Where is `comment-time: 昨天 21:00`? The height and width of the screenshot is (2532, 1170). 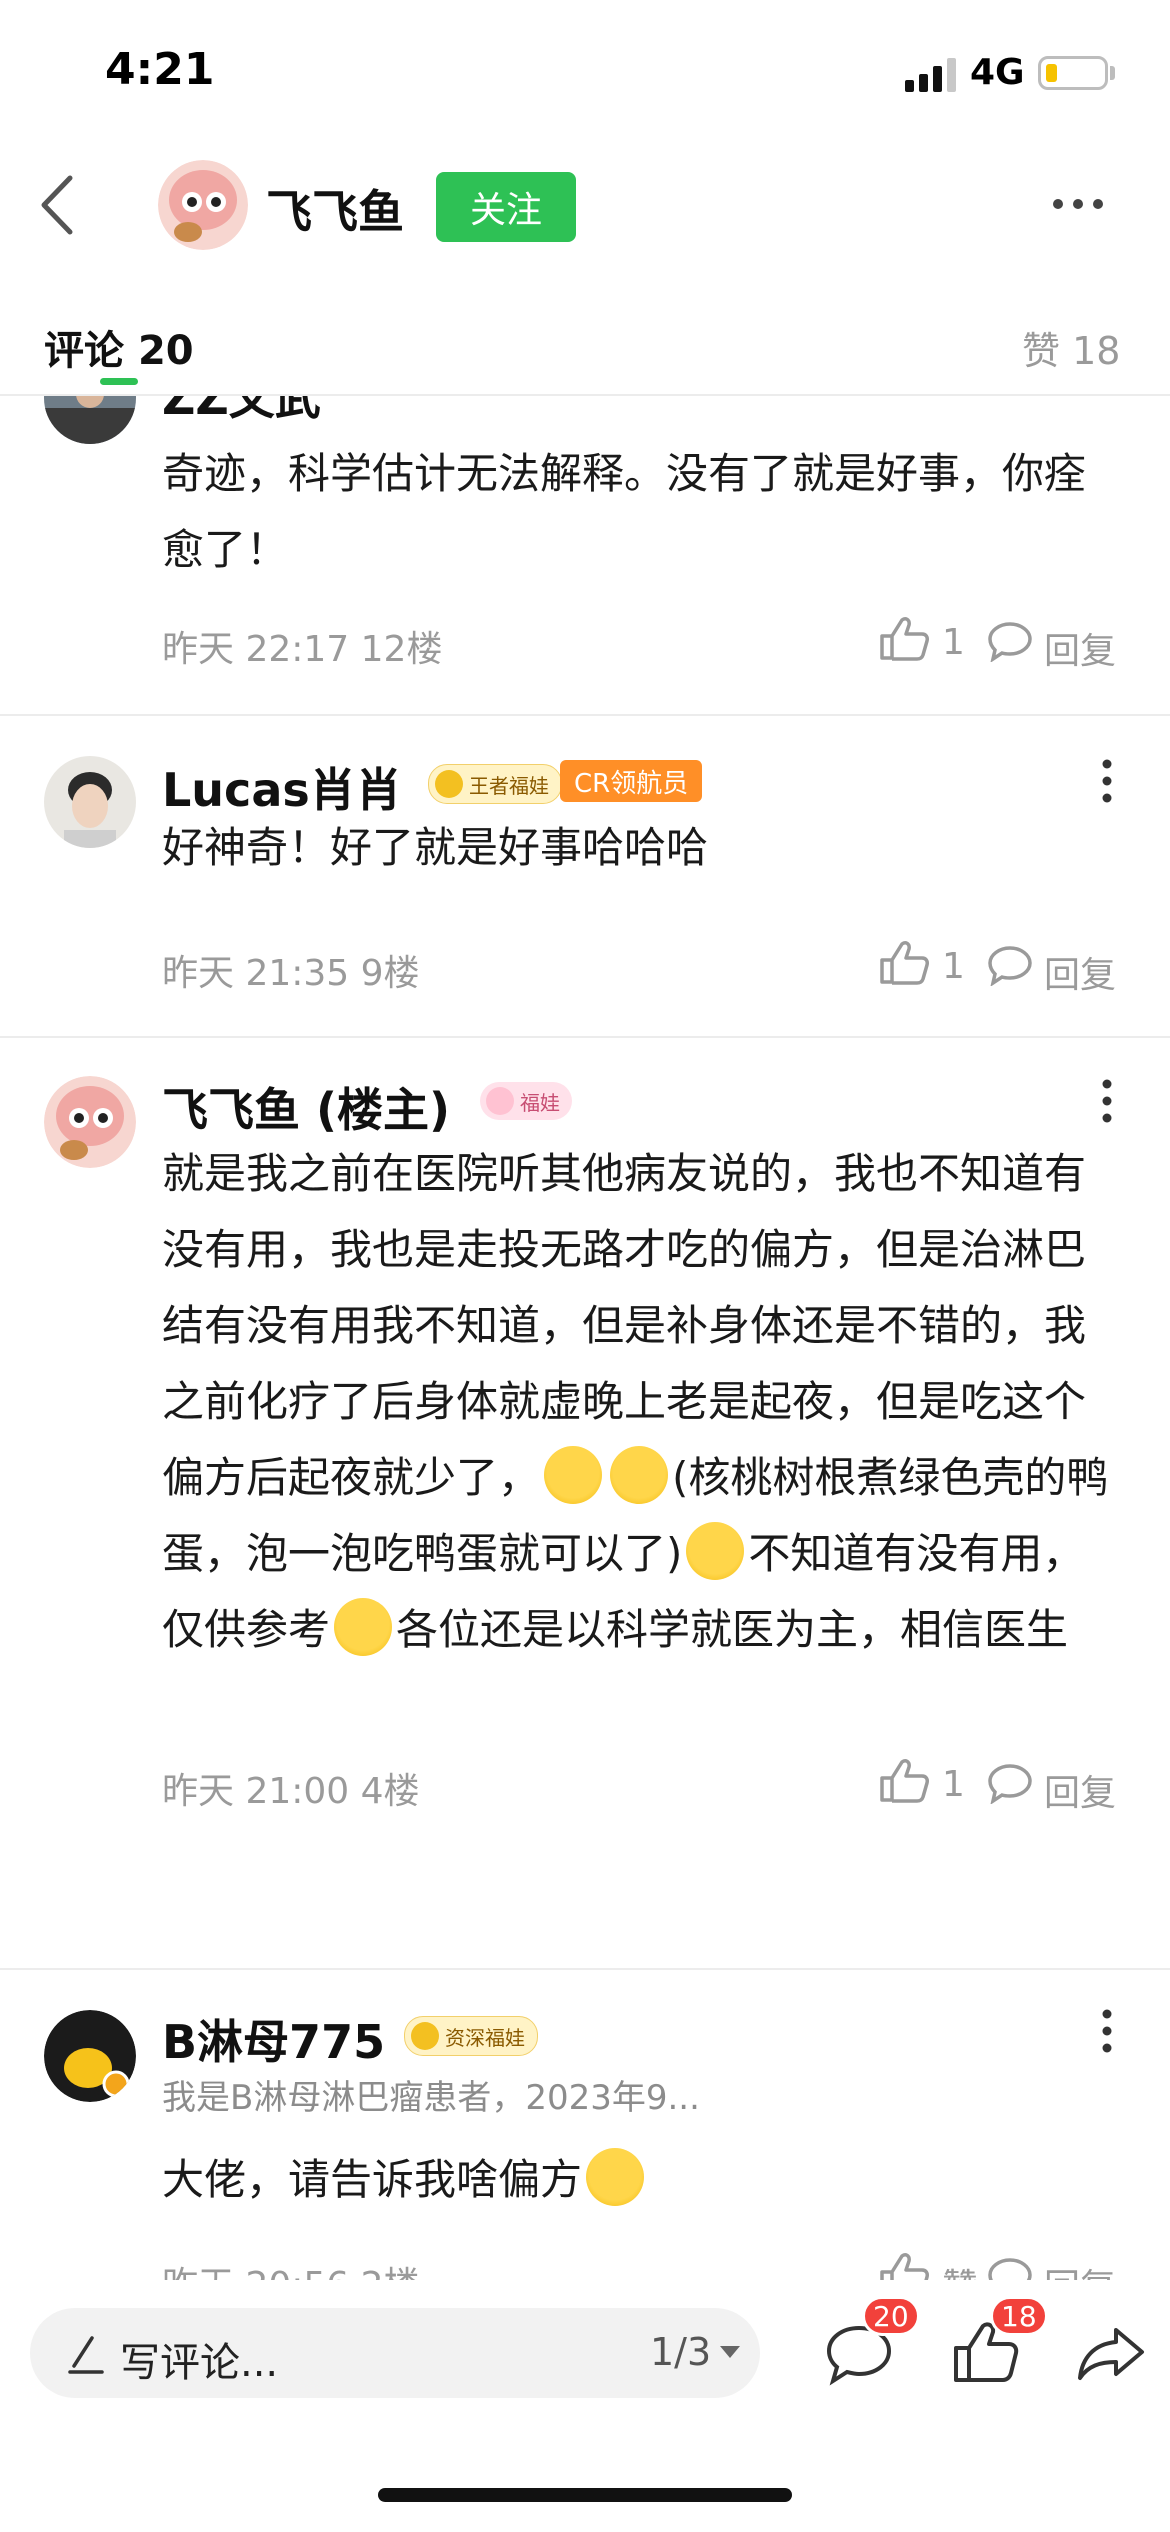 comment-time: 昨天 21:00 is located at coordinates (256, 1791).